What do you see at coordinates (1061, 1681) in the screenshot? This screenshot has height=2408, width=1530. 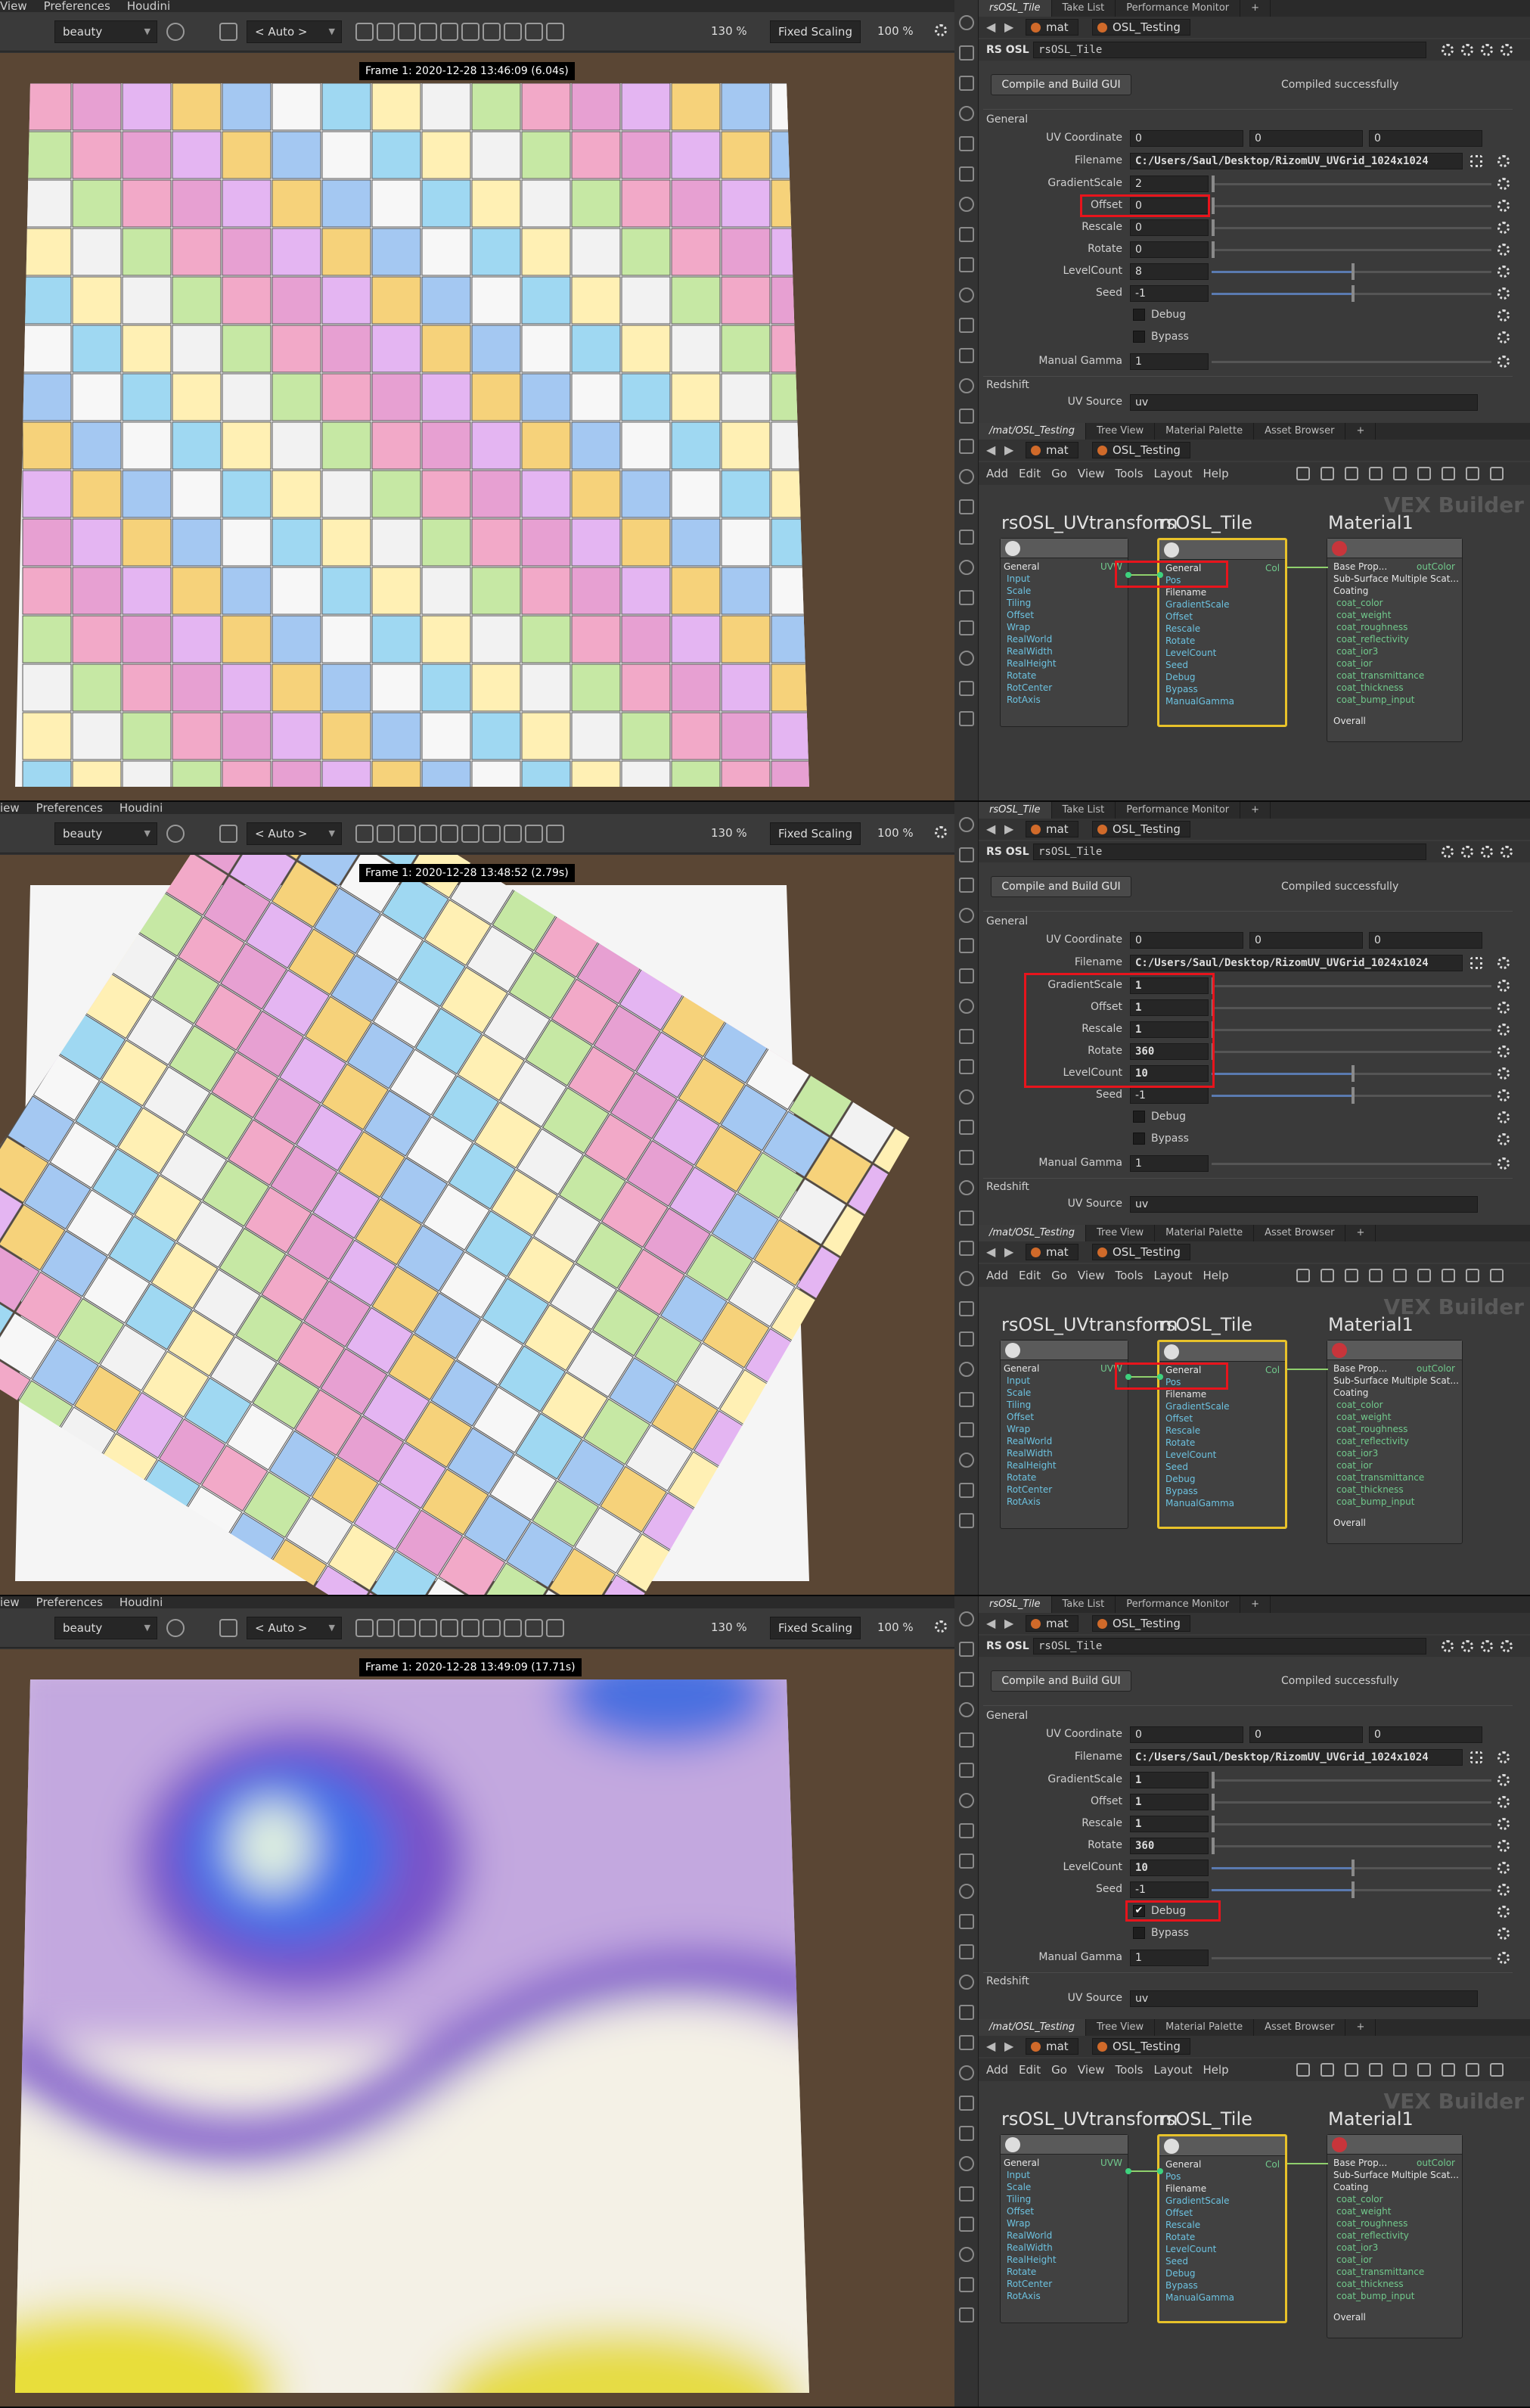 I see `compile-build-button: Compile and Build GUI` at bounding box center [1061, 1681].